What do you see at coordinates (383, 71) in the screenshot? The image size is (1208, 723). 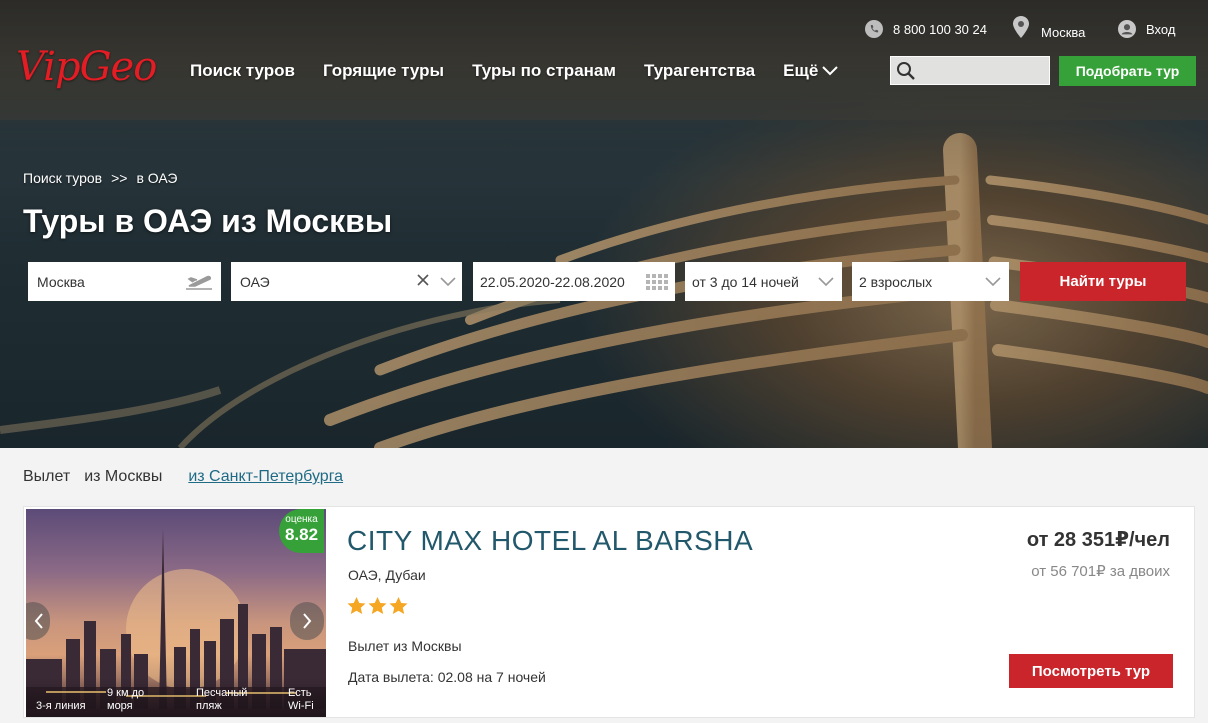 I see `nav-hot-tours: Горящие туры` at bounding box center [383, 71].